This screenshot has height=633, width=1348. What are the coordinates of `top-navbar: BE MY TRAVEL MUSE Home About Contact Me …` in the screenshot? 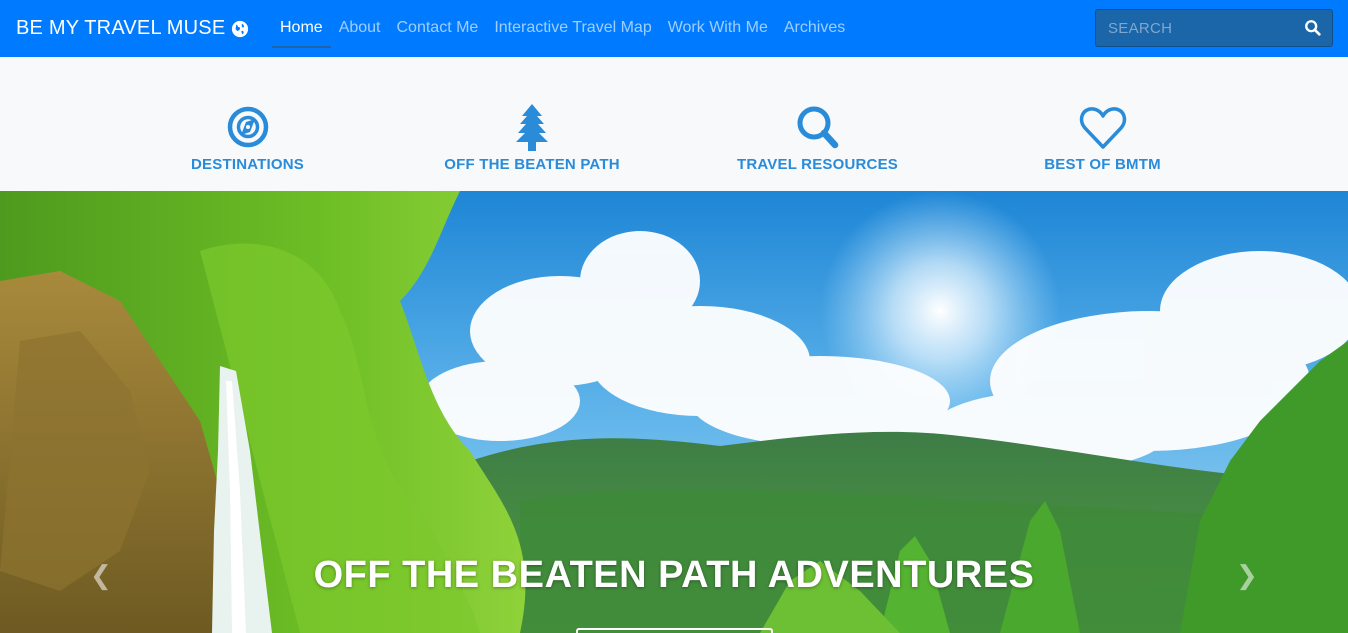 It's located at (674, 28).